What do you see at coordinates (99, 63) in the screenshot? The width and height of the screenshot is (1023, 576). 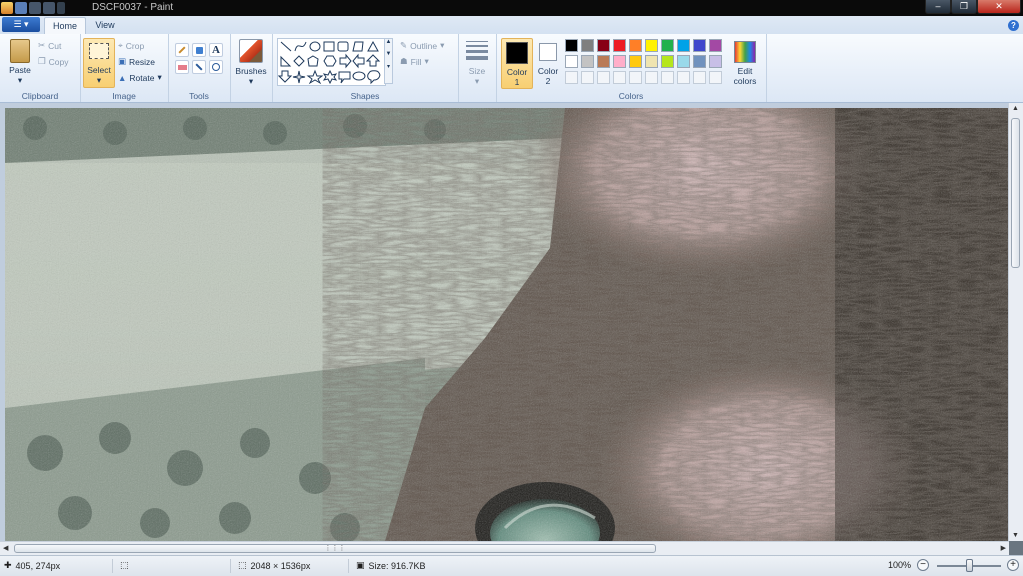 I see `select-button: Select ▾` at bounding box center [99, 63].